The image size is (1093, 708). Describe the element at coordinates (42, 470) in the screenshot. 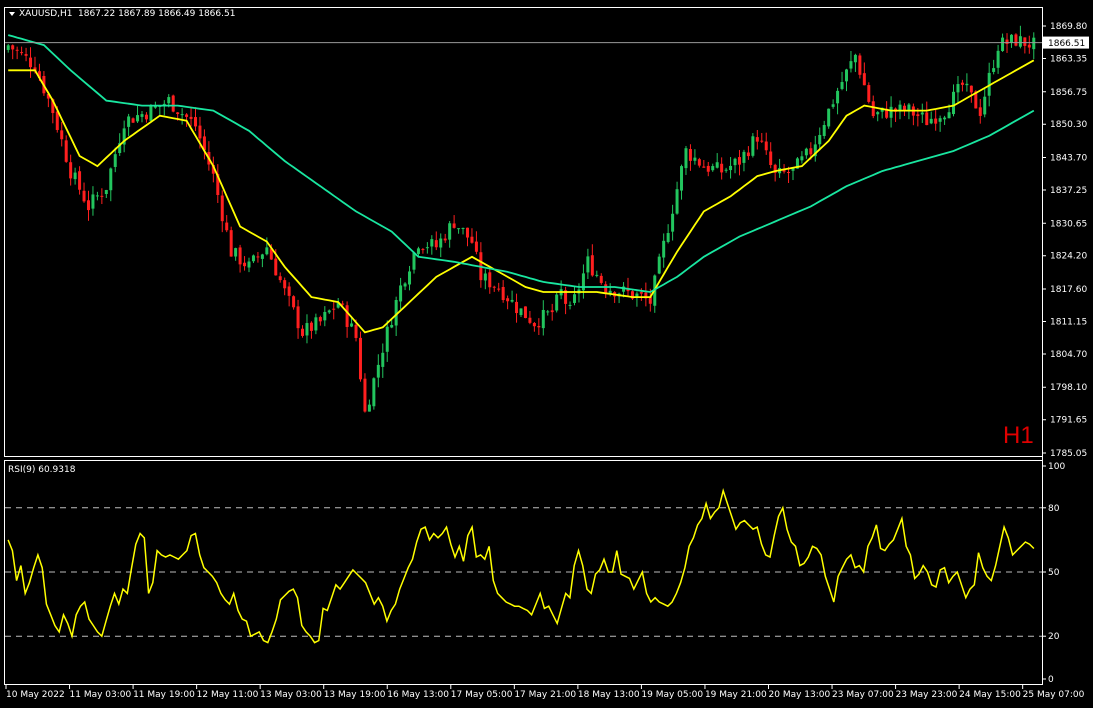

I see `rsi-header: RSI(9) 60.9318` at that location.